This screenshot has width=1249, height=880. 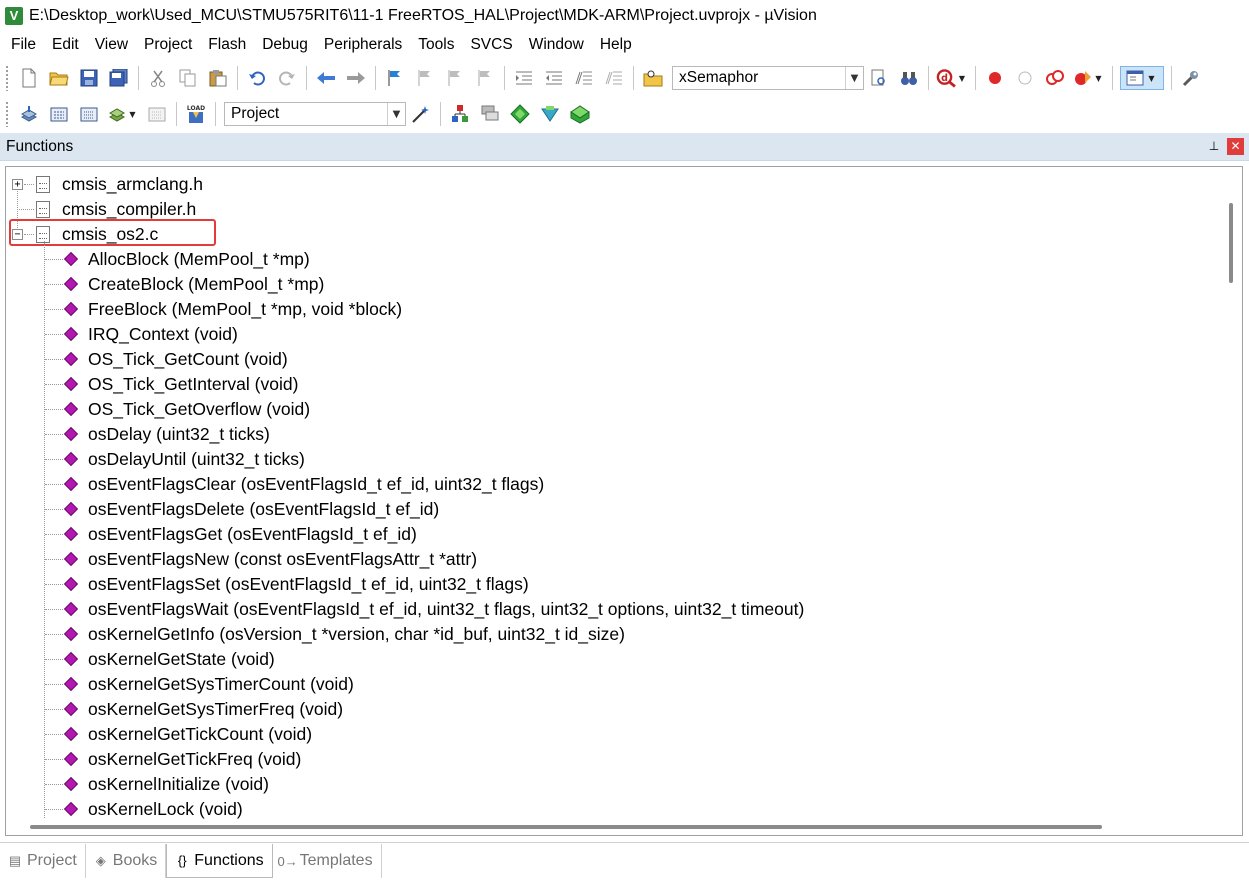 What do you see at coordinates (1235, 146) in the screenshot?
I see `close-icon: ✕` at bounding box center [1235, 146].